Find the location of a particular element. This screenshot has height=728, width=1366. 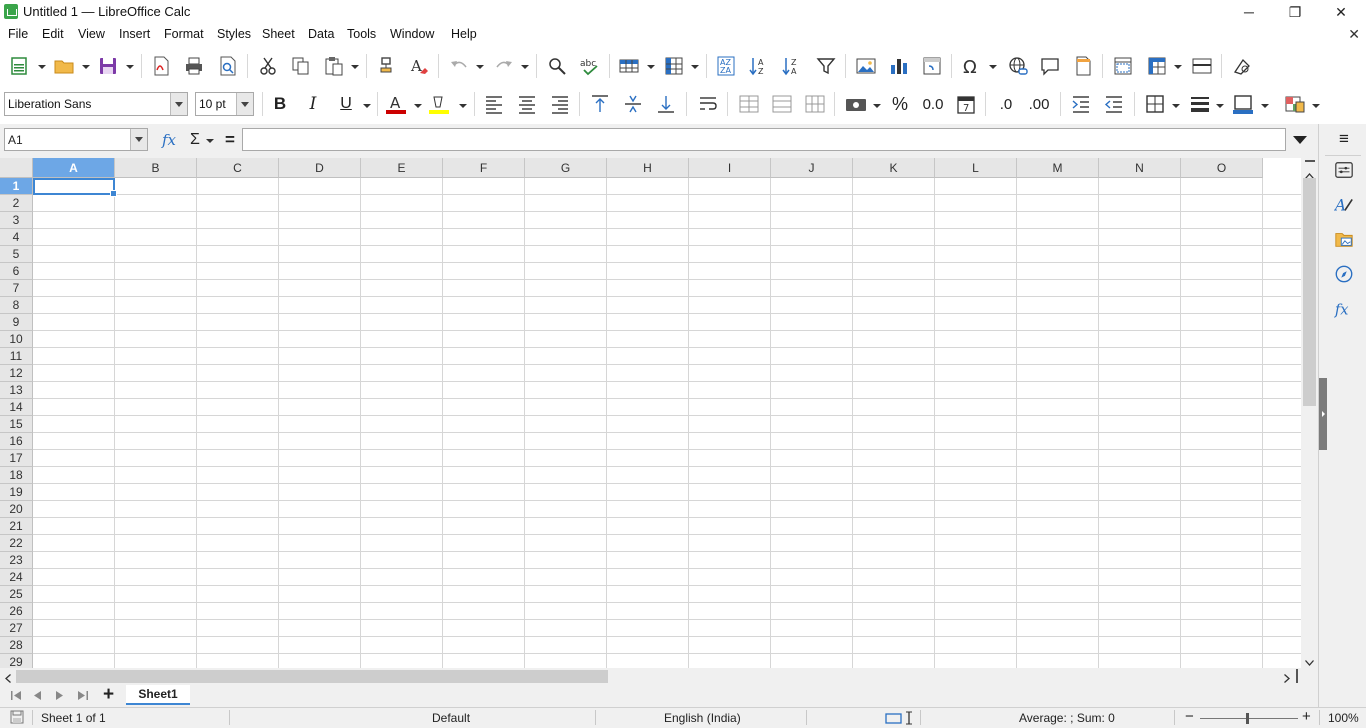

menu-view: View is located at coordinates (91, 34).